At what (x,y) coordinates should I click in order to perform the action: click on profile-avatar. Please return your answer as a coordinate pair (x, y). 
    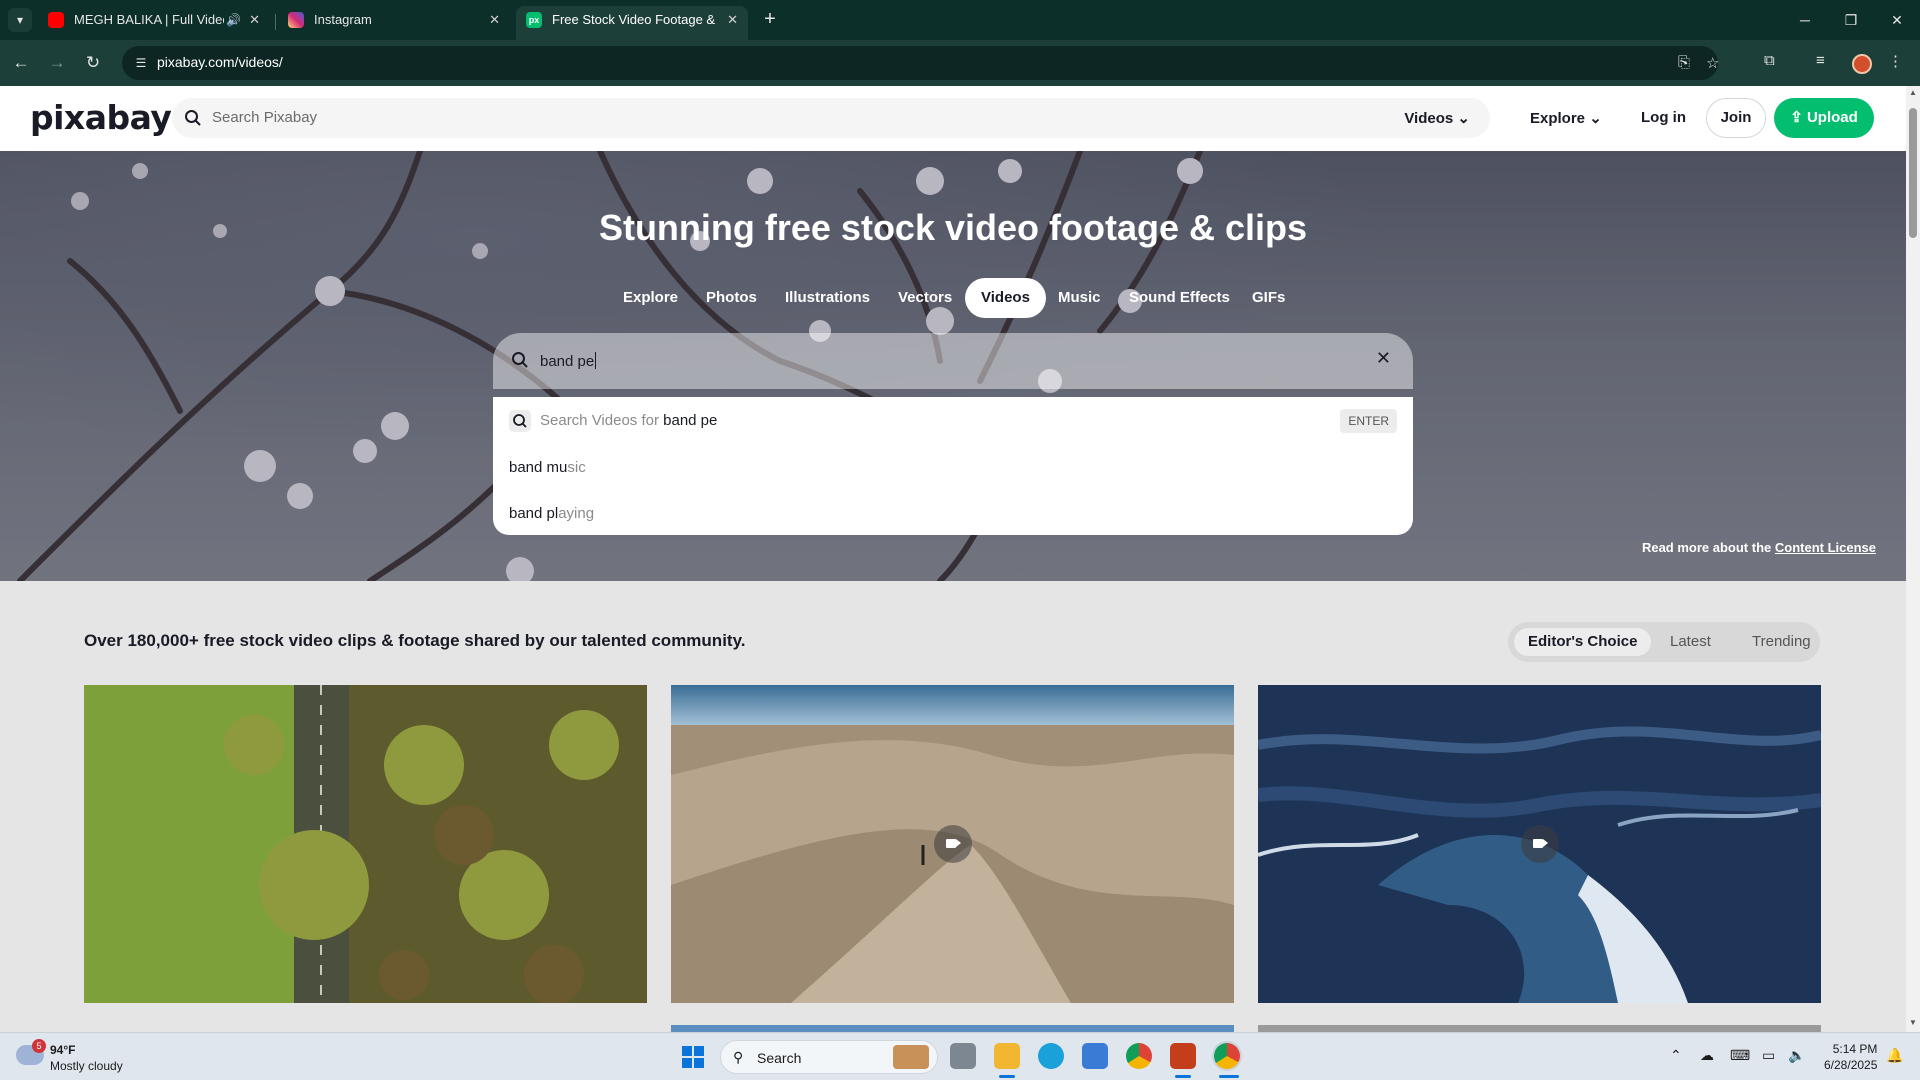
    Looking at the image, I should click on (1862, 64).